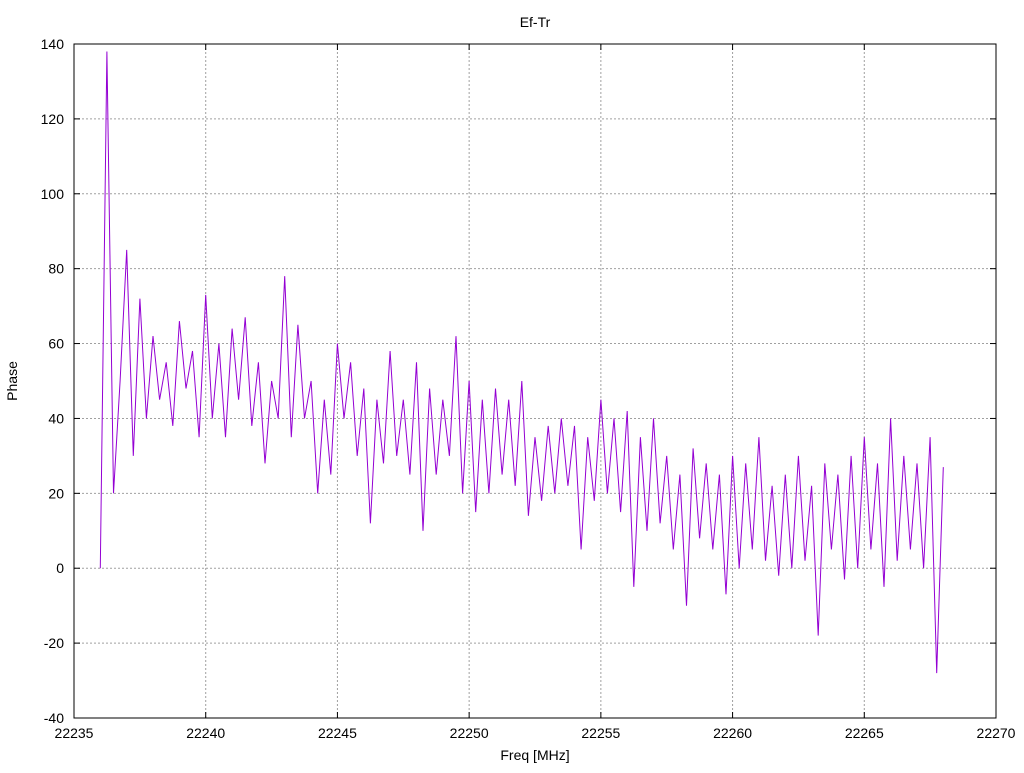  Describe the element at coordinates (56, 269) in the screenshot. I see `y-tick-label: 80` at that location.